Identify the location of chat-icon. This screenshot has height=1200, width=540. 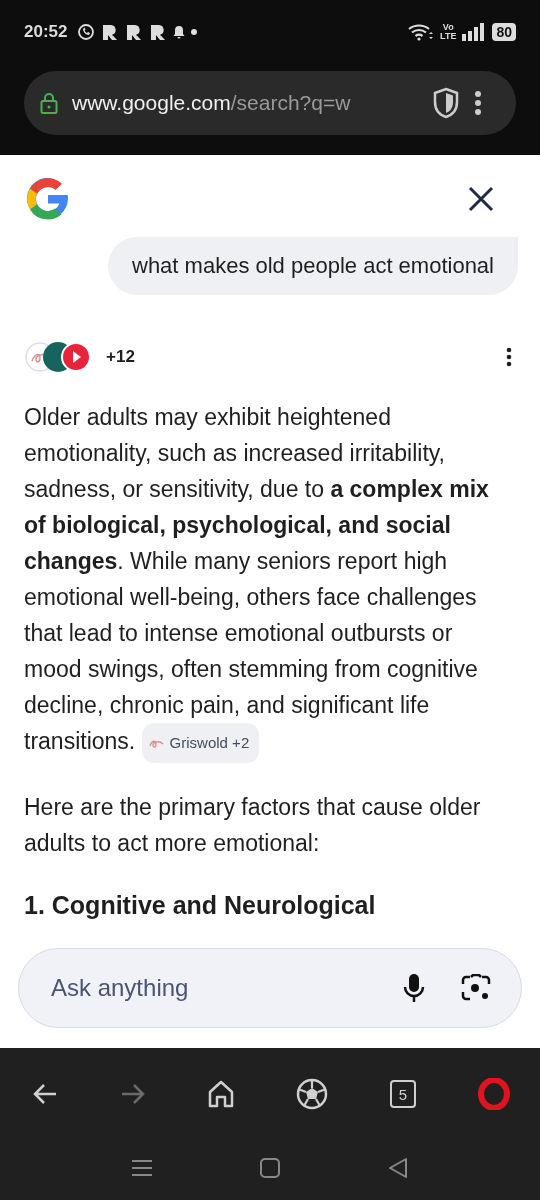
(86, 32).